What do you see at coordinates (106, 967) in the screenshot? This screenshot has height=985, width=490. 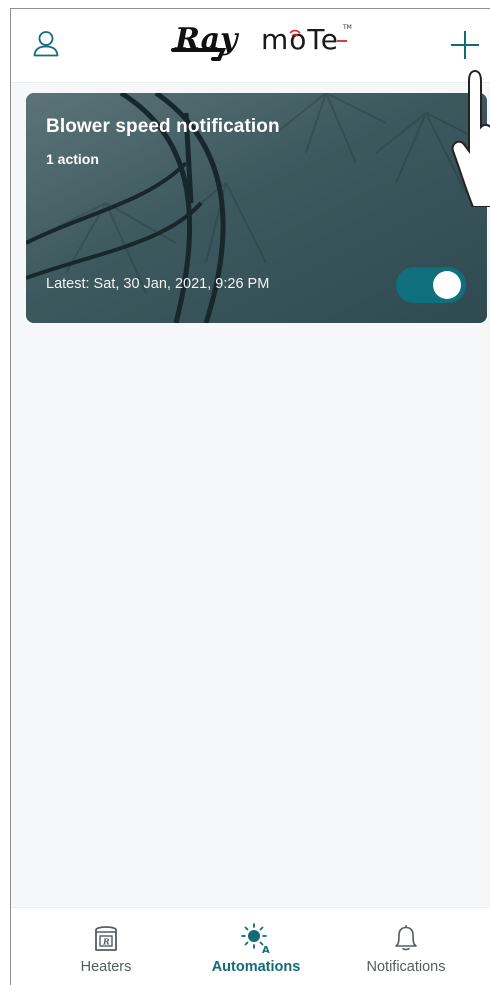 I see `nav-label-heaters: Heaters` at bounding box center [106, 967].